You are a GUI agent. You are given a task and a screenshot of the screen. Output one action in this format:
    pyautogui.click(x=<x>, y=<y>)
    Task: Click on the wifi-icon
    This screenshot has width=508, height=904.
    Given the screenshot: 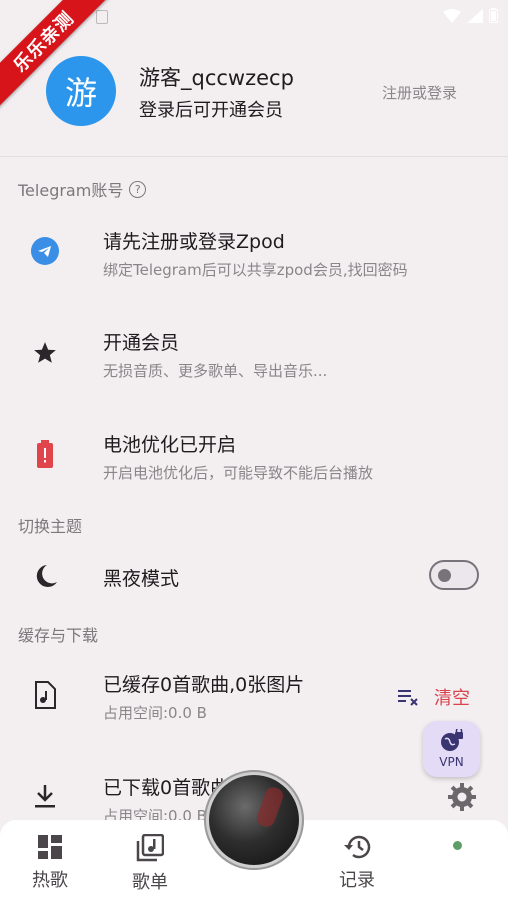 What is the action you would take?
    pyautogui.click(x=452, y=15)
    